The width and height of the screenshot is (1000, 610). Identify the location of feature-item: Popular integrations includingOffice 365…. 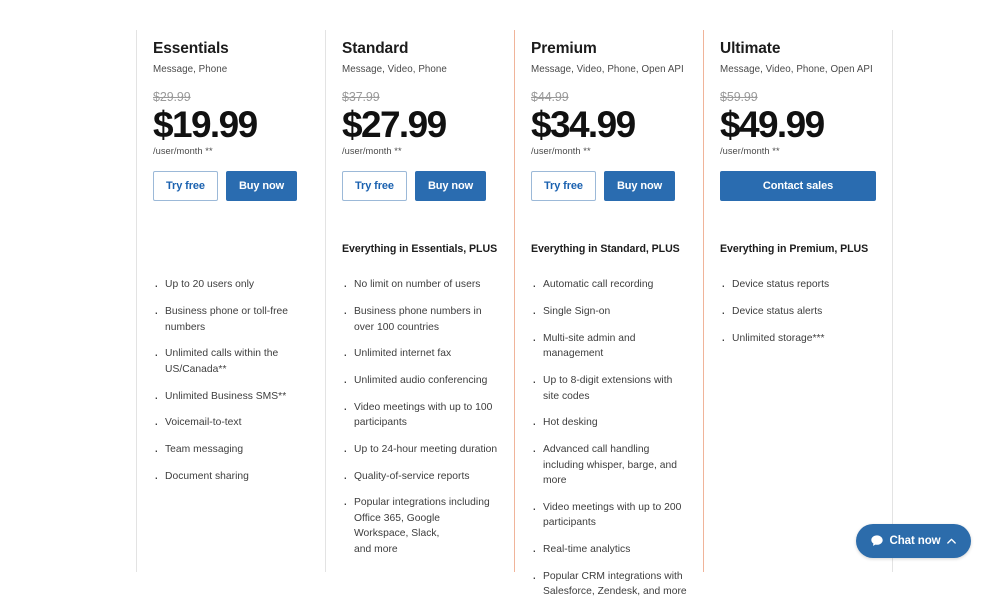
(420, 526).